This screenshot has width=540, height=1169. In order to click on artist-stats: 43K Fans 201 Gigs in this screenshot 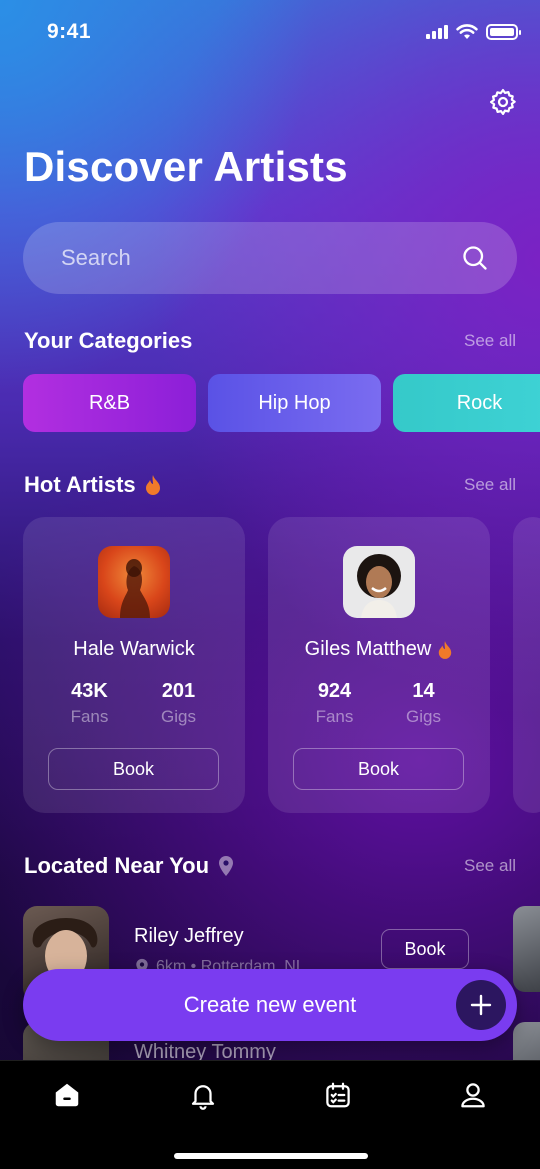, I will do `click(134, 703)`.